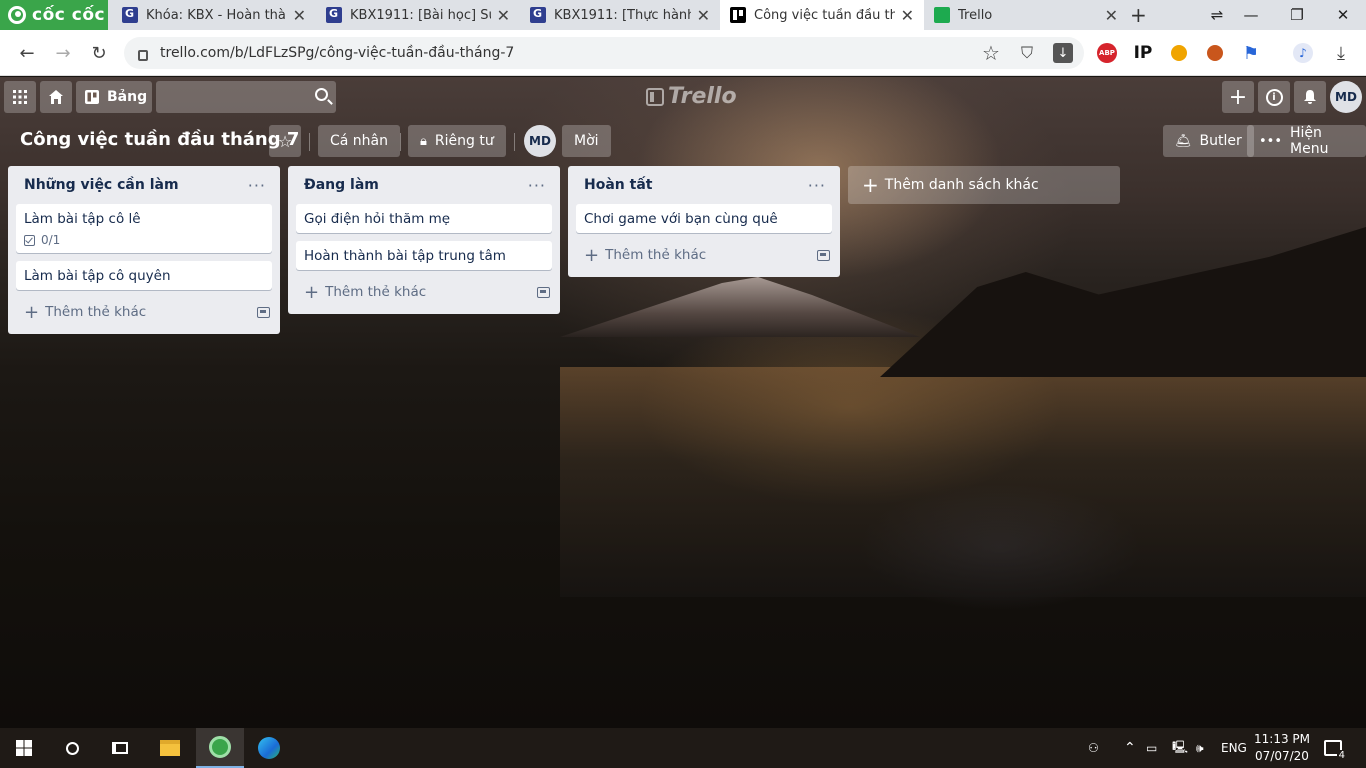  Describe the element at coordinates (691, 96) in the screenshot. I see `trello-logo: Trello` at that location.